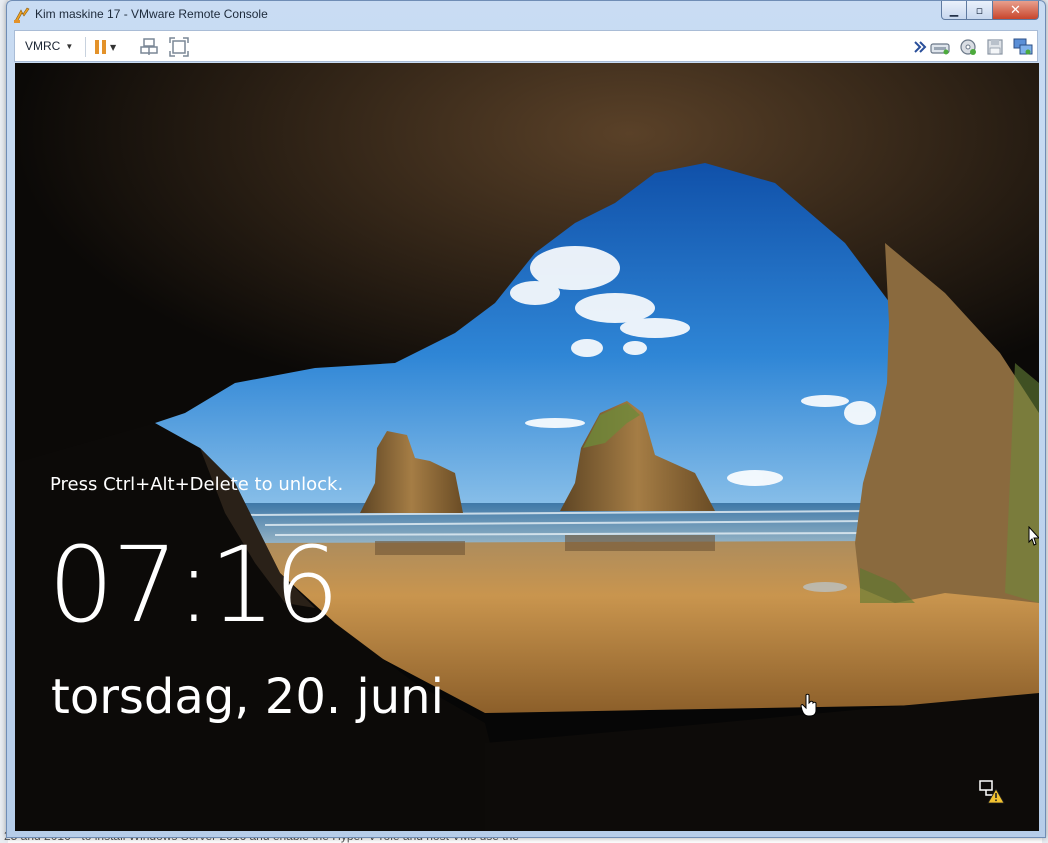 This screenshot has width=1048, height=843. What do you see at coordinates (920, 47) in the screenshot?
I see `expand-icon` at bounding box center [920, 47].